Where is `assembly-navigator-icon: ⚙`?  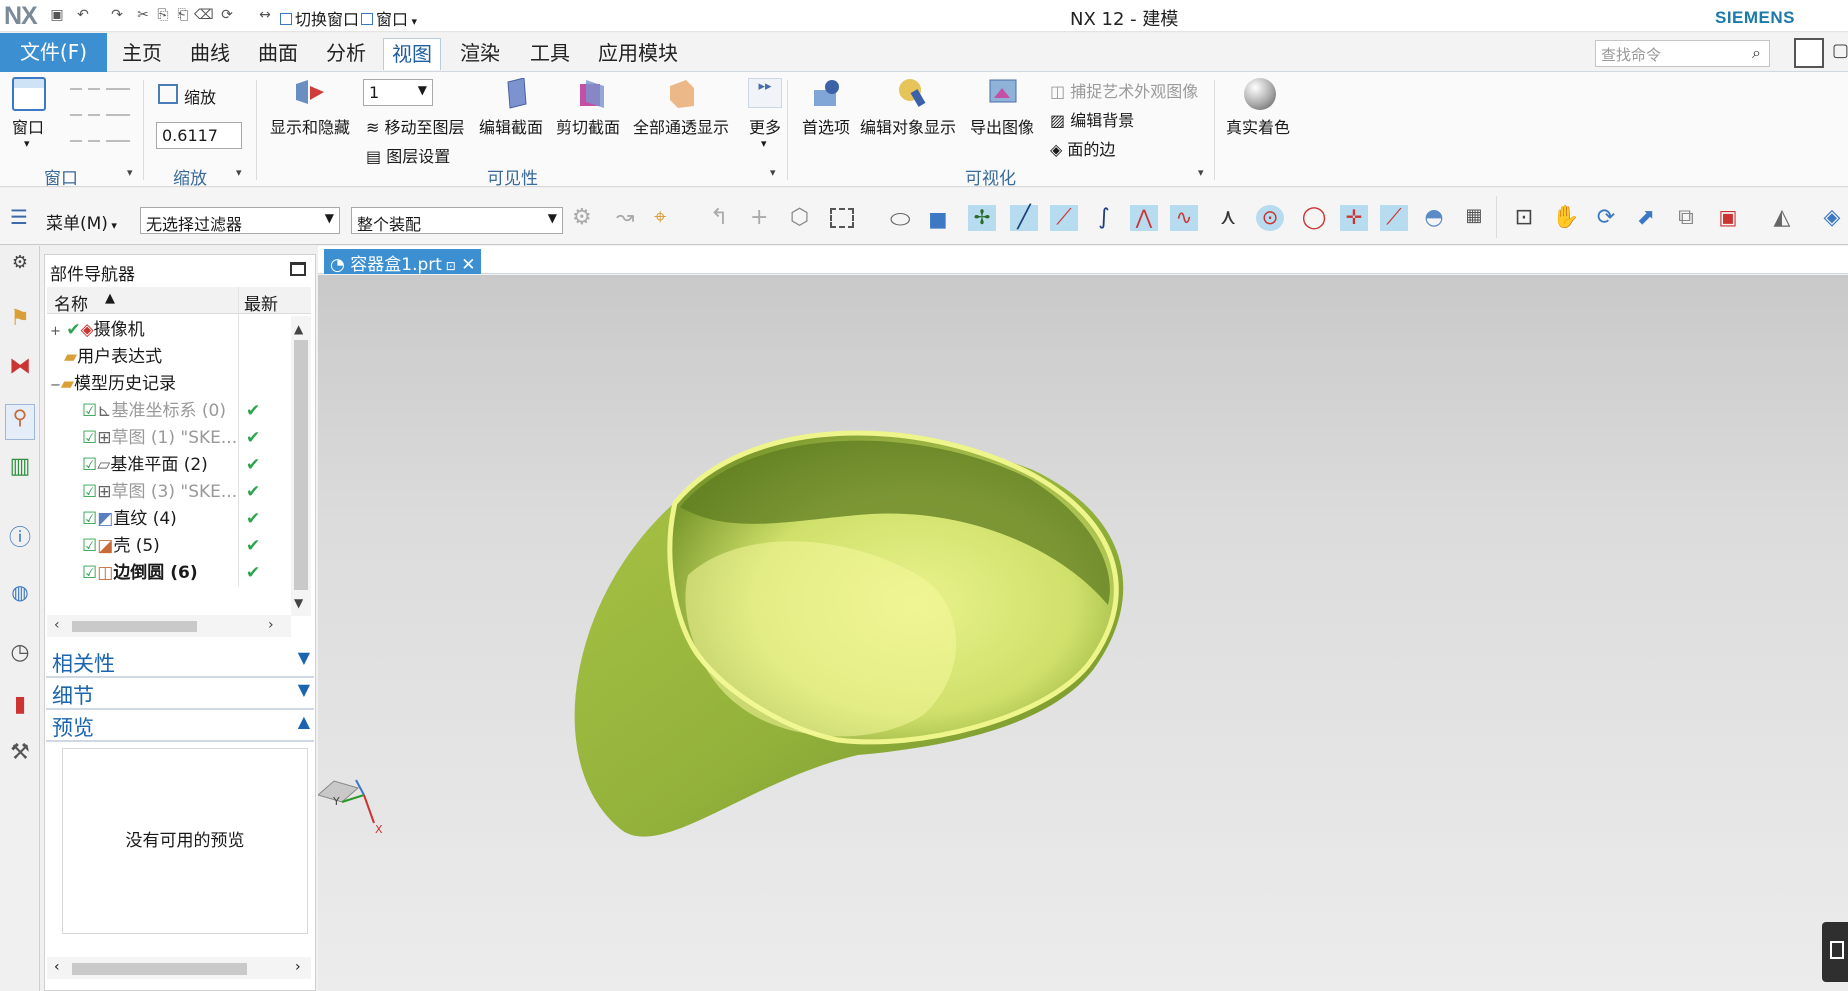
assembly-navigator-icon: ⚙ is located at coordinates (586, 218).